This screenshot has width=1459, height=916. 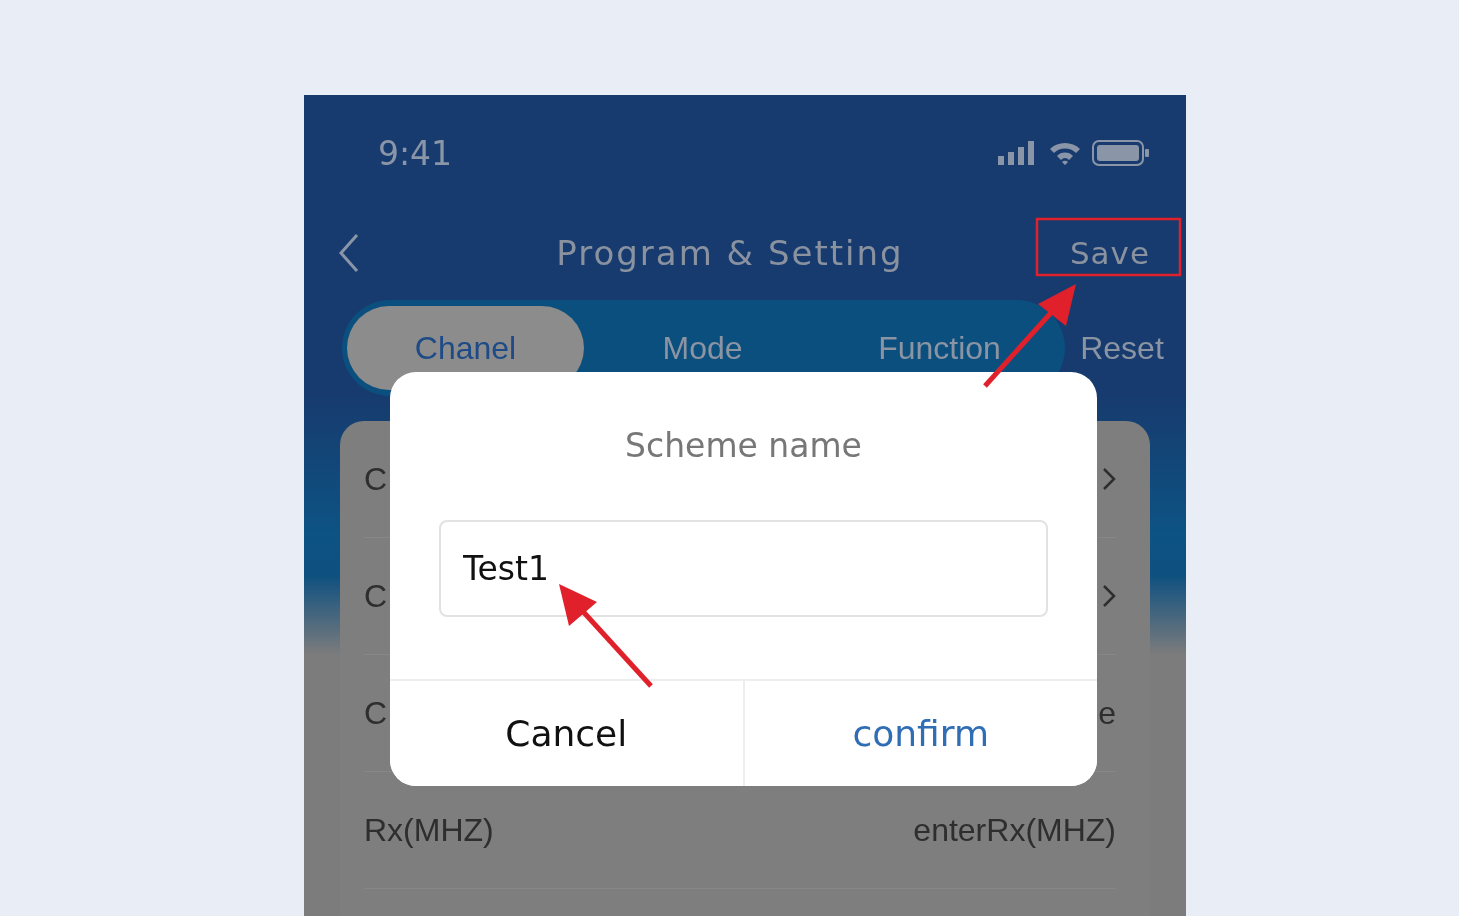 What do you see at coordinates (1121, 153) in the screenshot?
I see `battery-icon` at bounding box center [1121, 153].